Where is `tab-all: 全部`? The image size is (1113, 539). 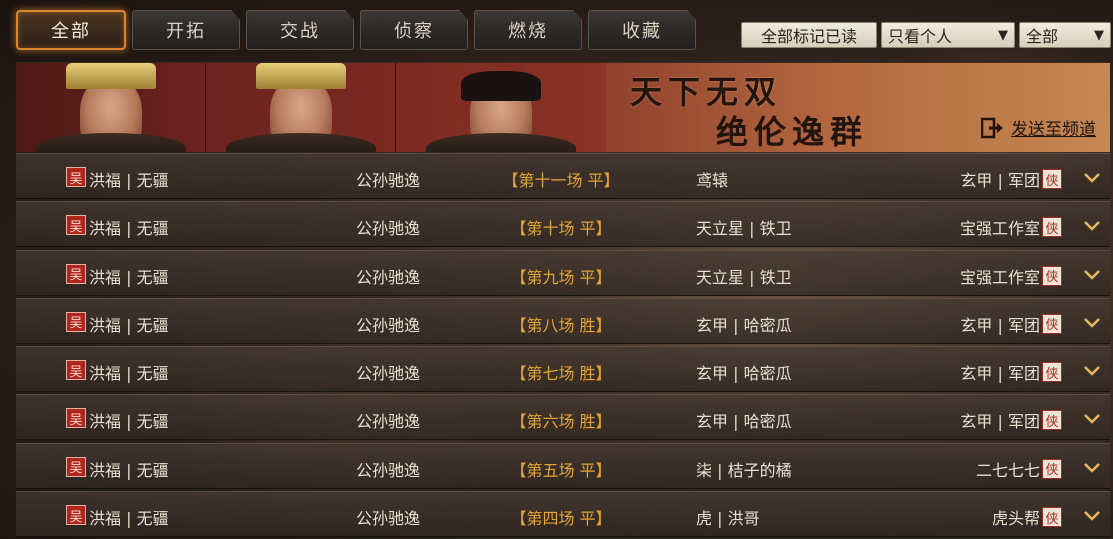 tab-all: 全部 is located at coordinates (71, 30).